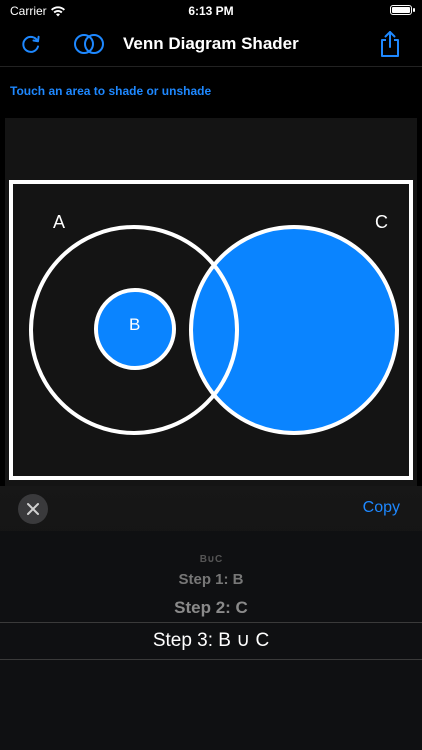 The height and width of the screenshot is (750, 422). I want to click on label-c: C, so click(381, 222).